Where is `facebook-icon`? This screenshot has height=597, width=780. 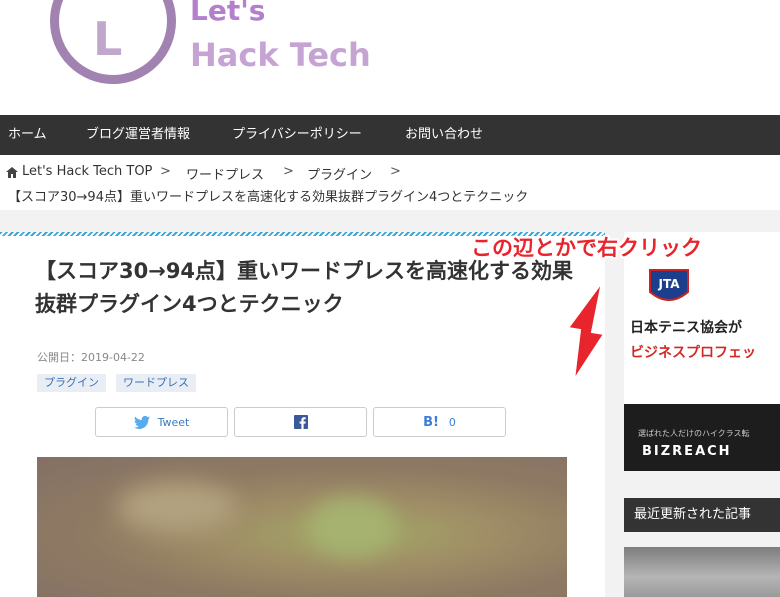
facebook-icon is located at coordinates (300, 422).